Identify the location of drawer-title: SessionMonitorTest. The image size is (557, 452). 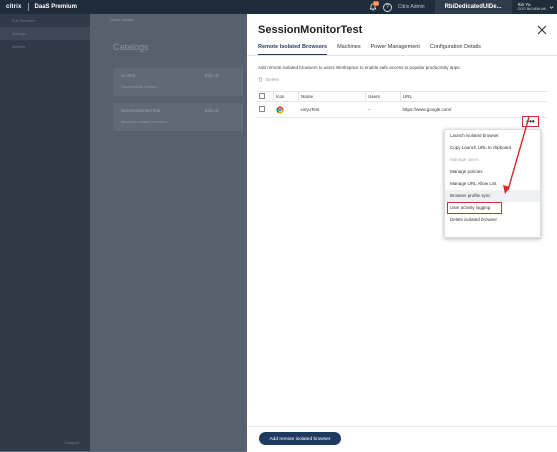
(310, 30).